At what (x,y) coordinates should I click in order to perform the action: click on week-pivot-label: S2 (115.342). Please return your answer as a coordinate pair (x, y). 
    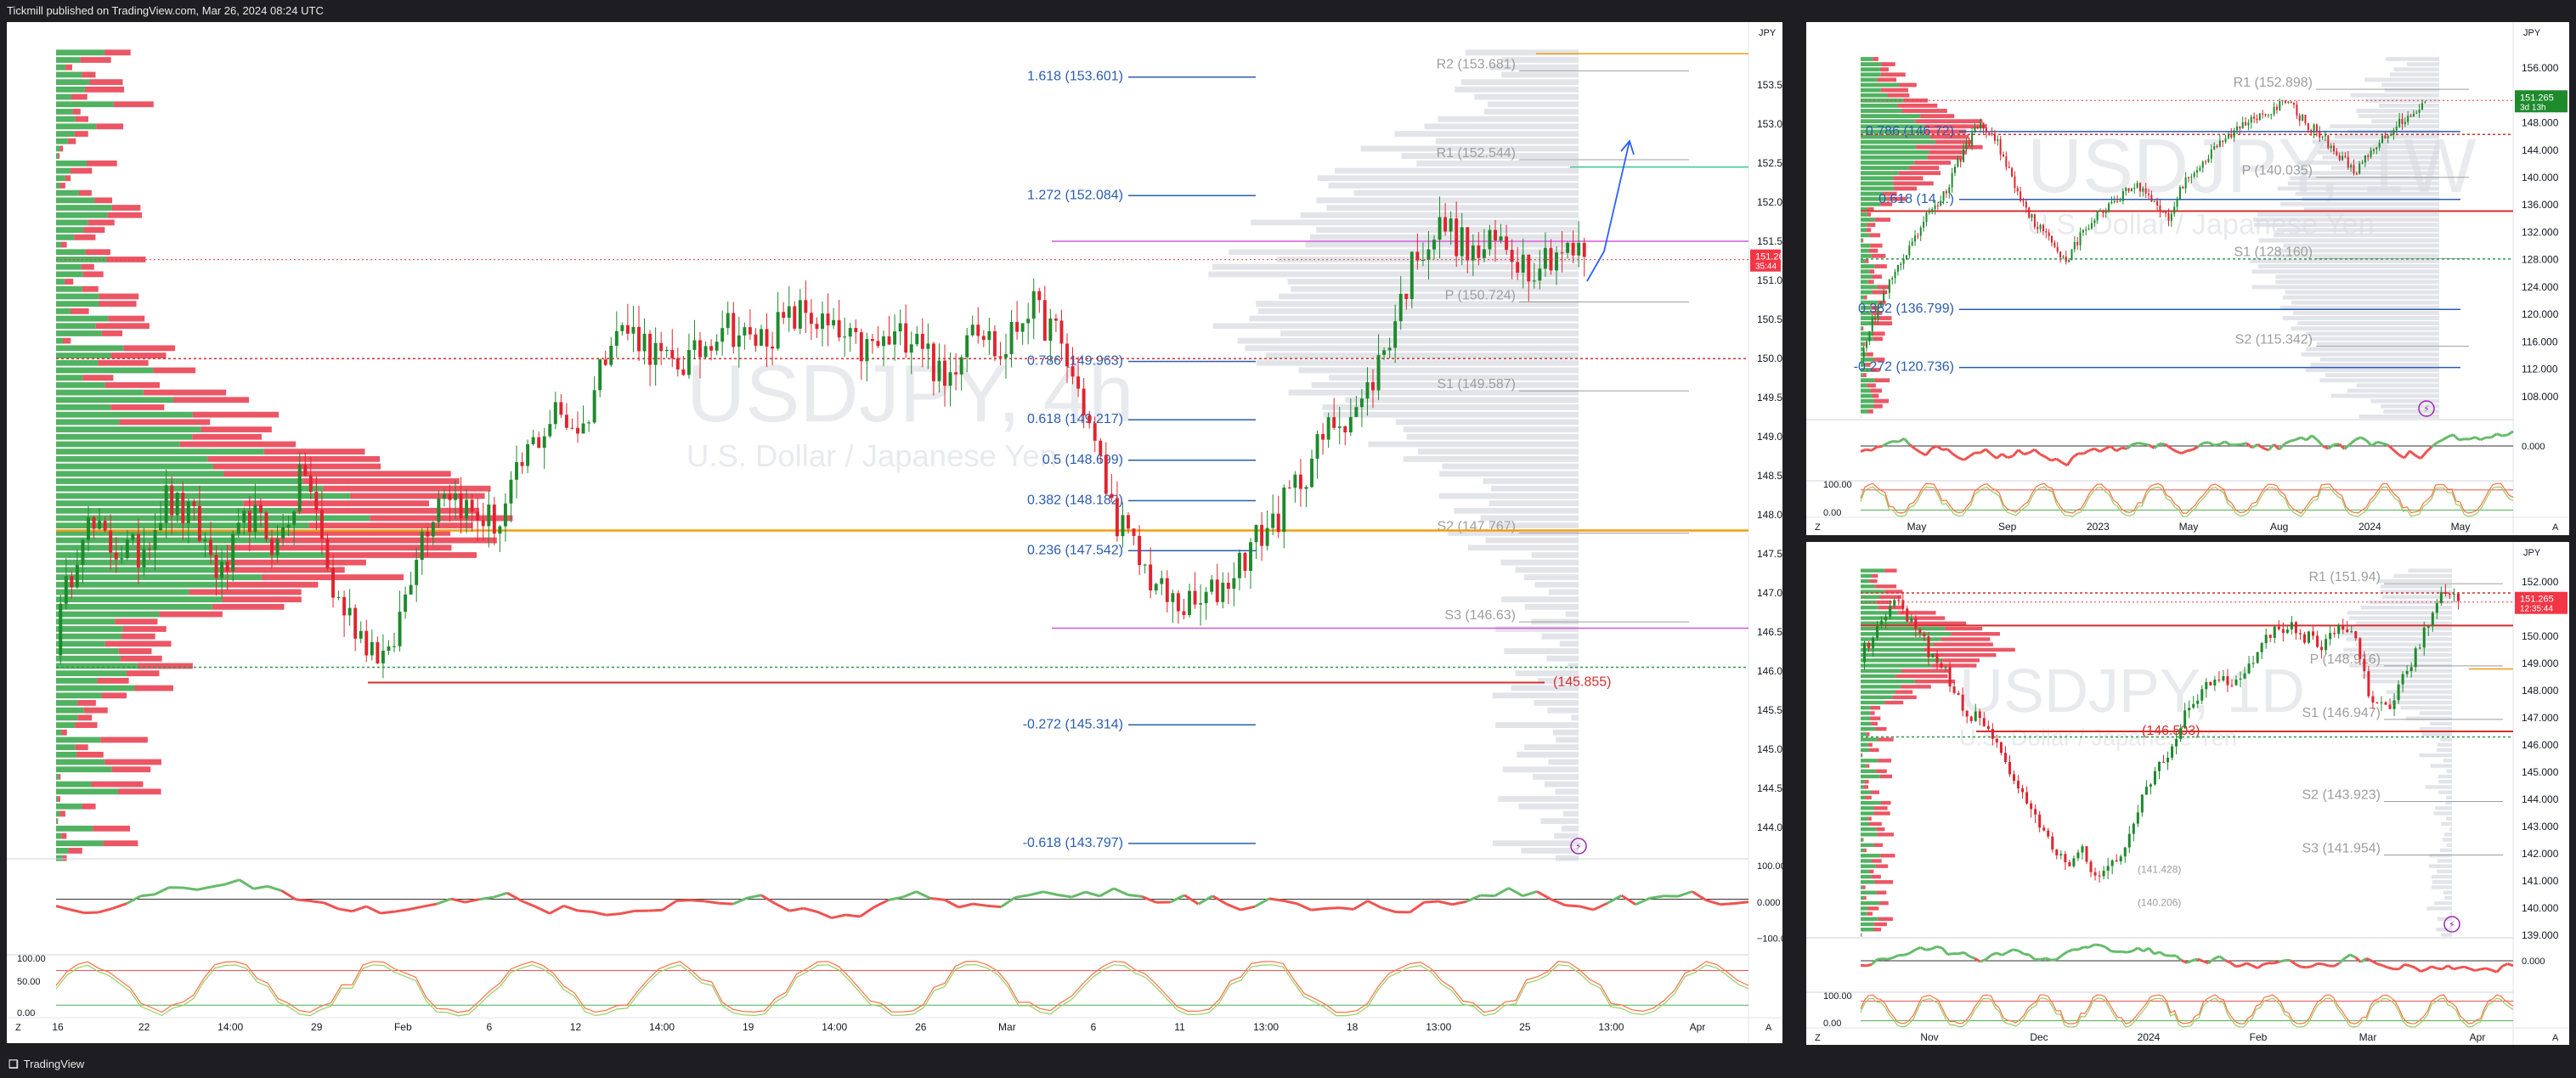
    Looking at the image, I should click on (2274, 340).